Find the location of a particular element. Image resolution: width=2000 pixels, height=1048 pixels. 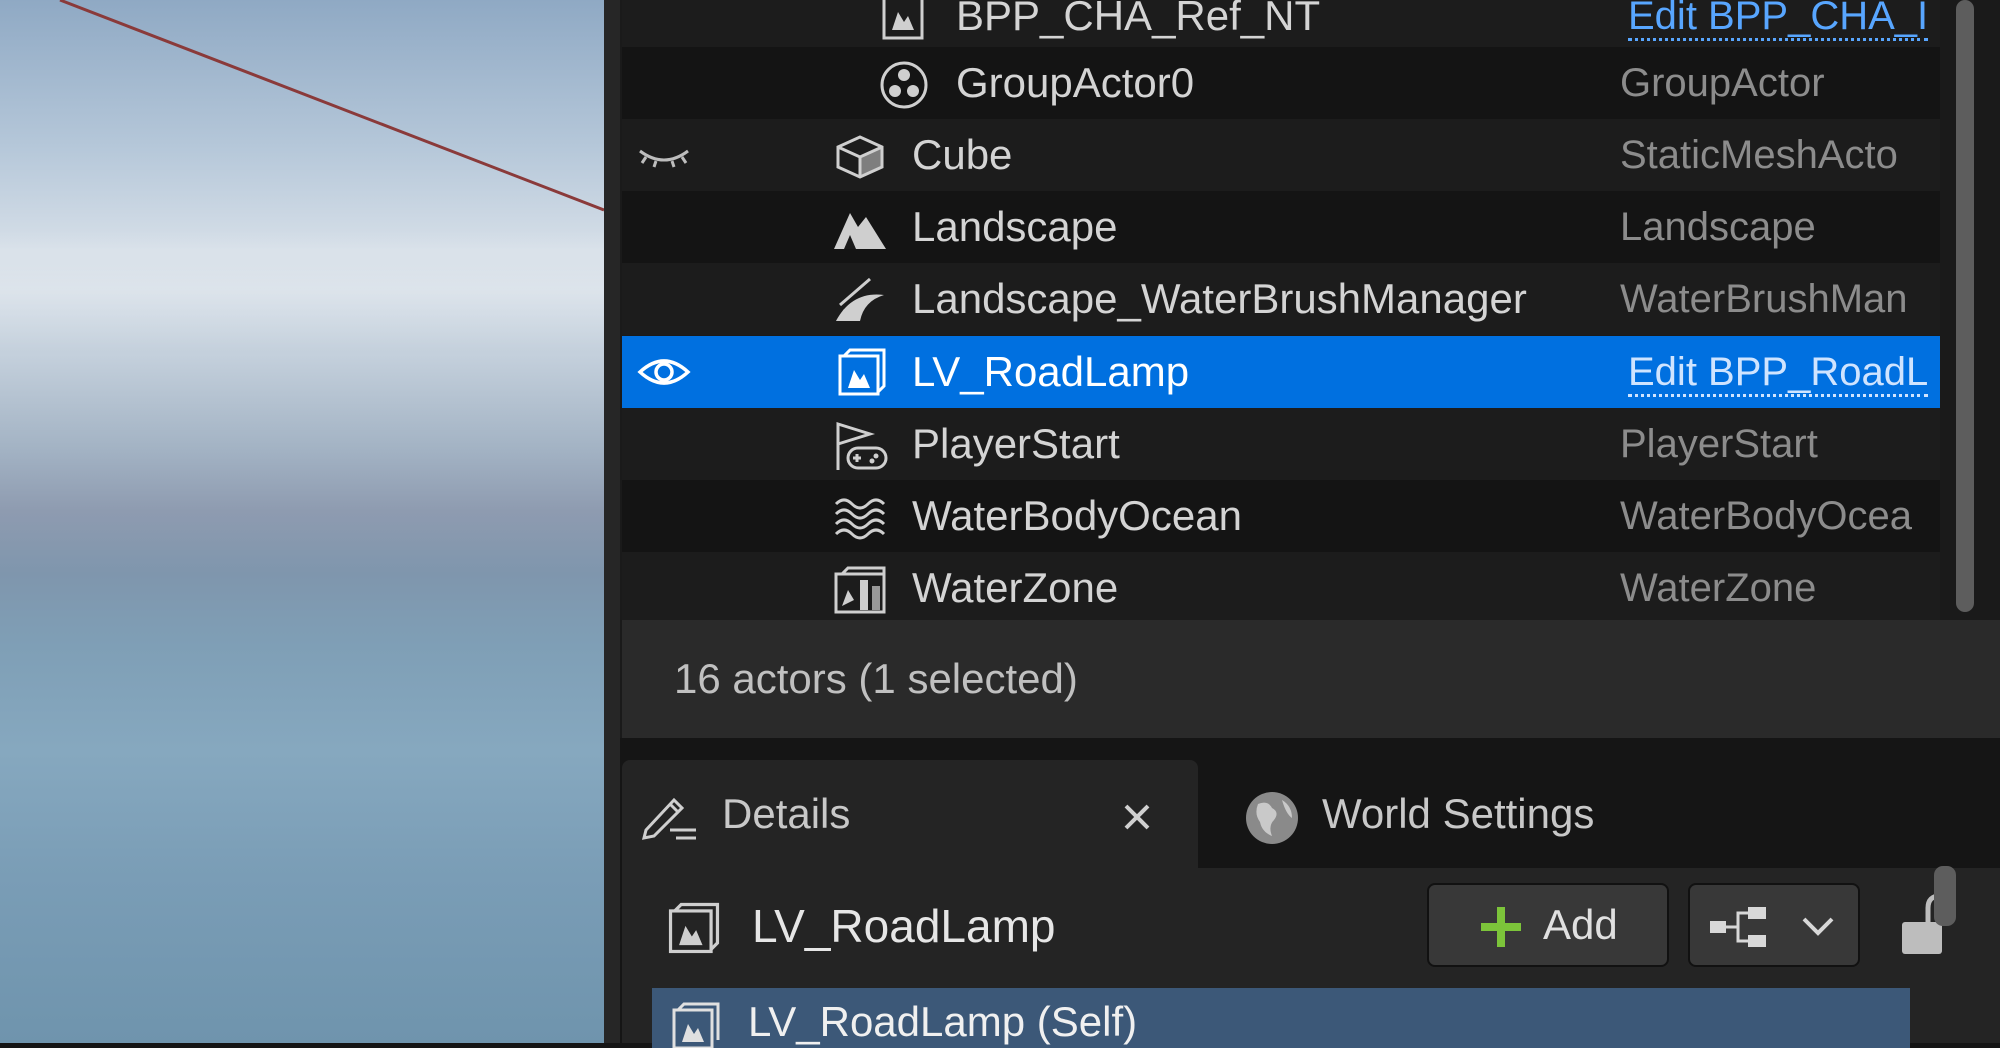

outliner-status-bar: 16 actors (1 selected) is located at coordinates (1311, 679).